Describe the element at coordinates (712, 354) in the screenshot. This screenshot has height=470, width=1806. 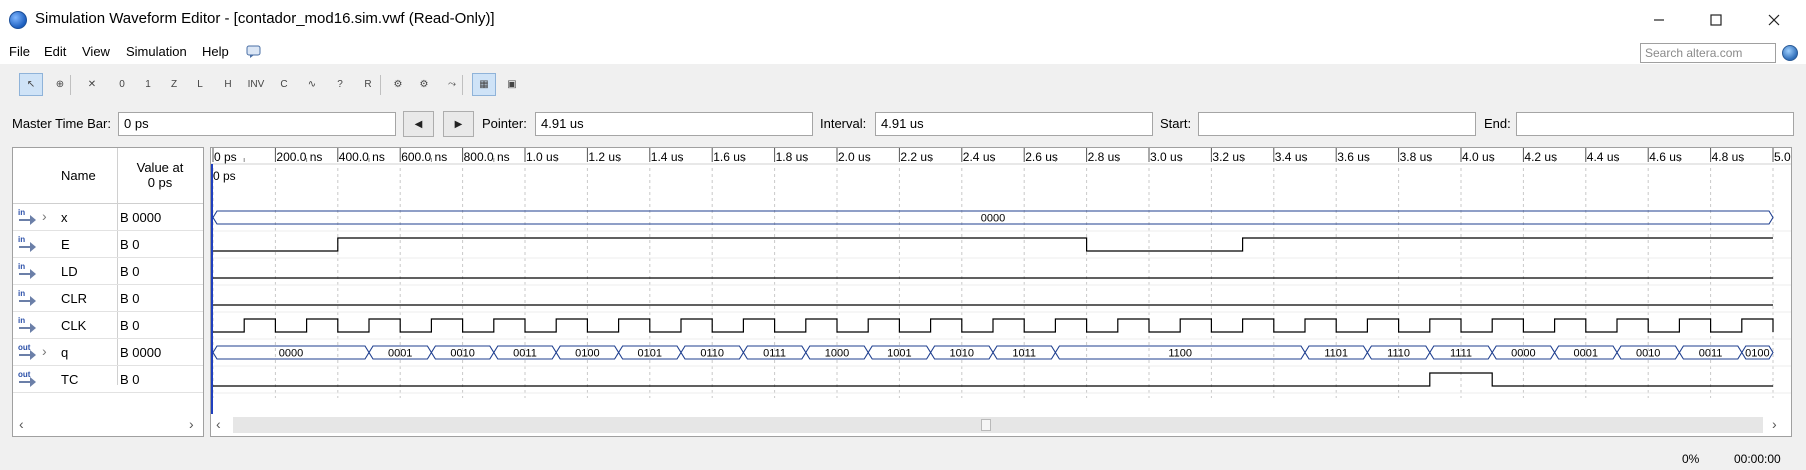
I see `bus-value-label: 0110` at that location.